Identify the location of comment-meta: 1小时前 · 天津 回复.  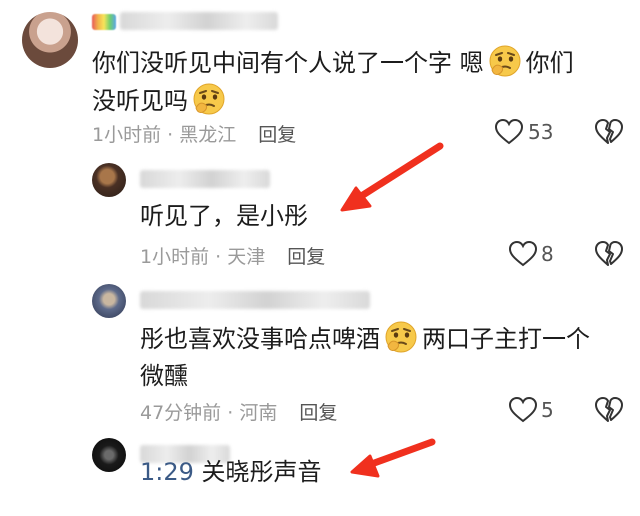
(232, 255).